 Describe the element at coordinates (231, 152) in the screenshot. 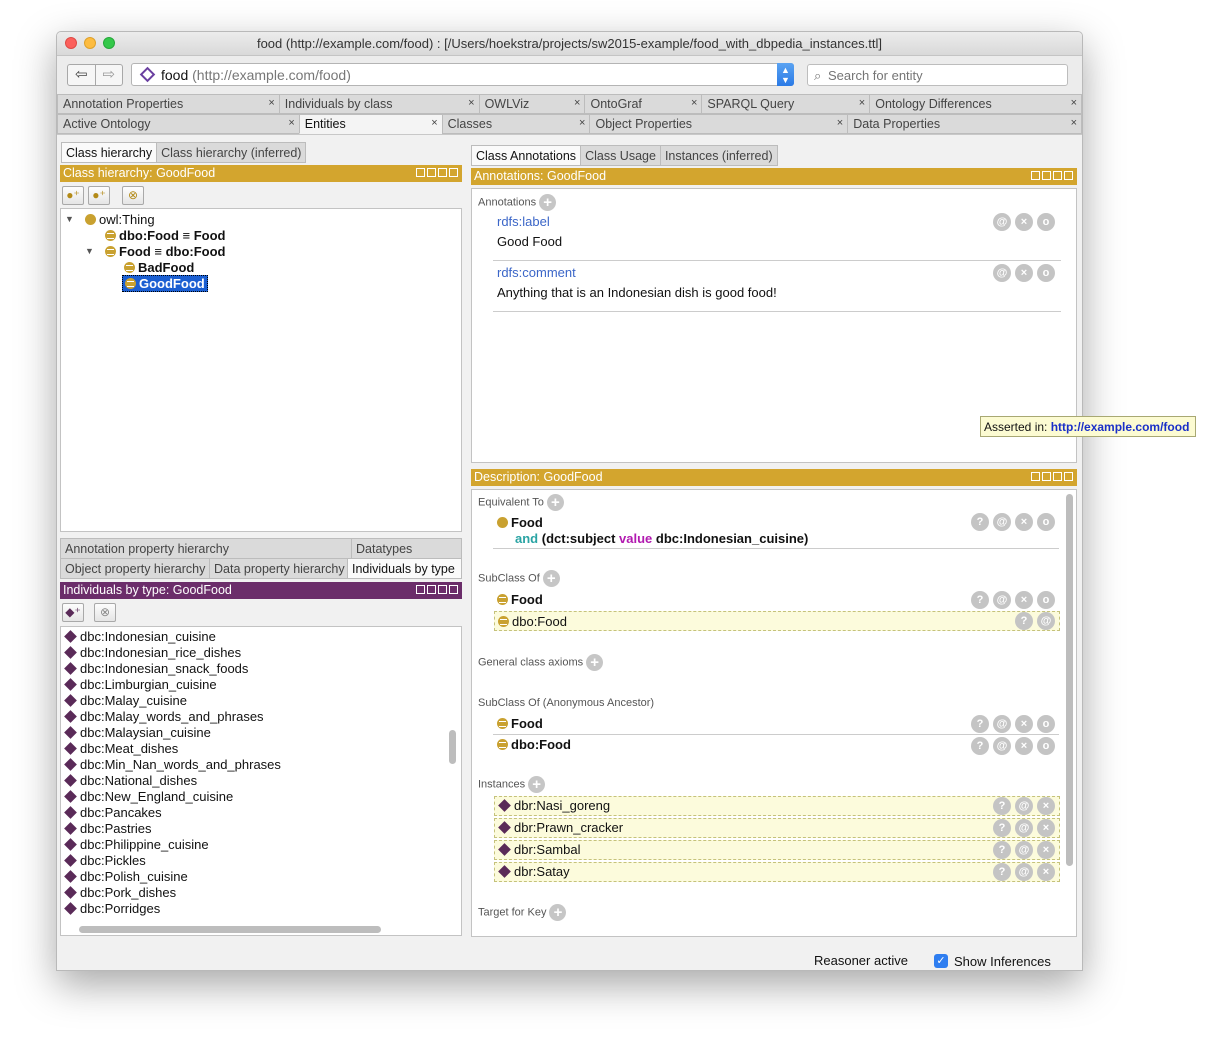

I see `tab-class-hierarchy-inferred: Class hierarchy (inferred)` at that location.